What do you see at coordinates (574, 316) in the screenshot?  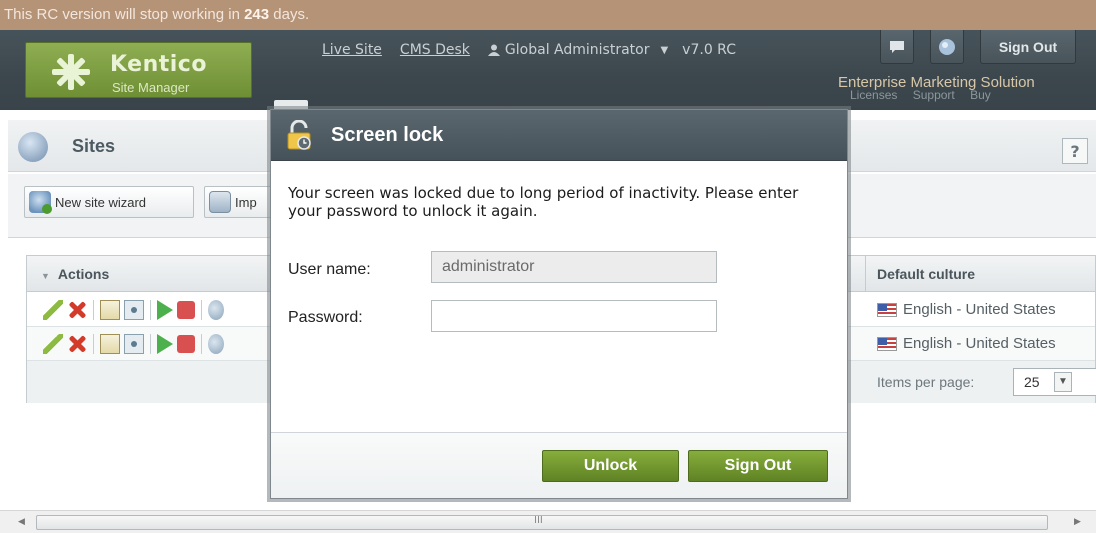 I see `password-field` at bounding box center [574, 316].